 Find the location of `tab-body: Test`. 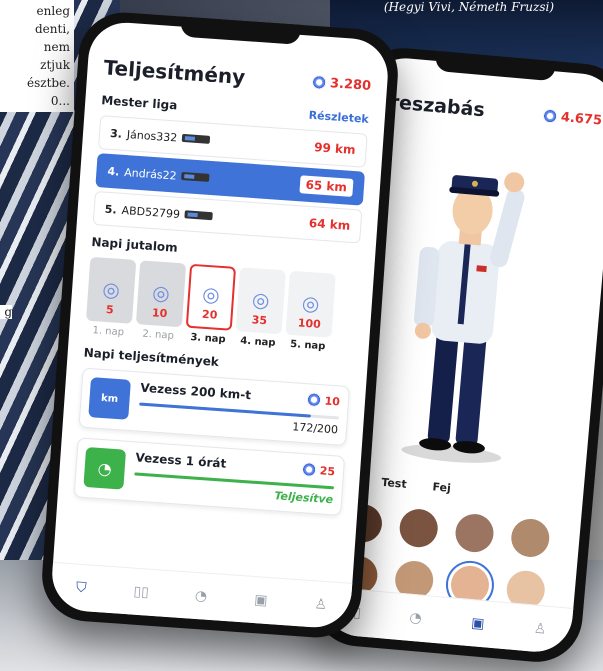

tab-body: Test is located at coordinates (394, 483).